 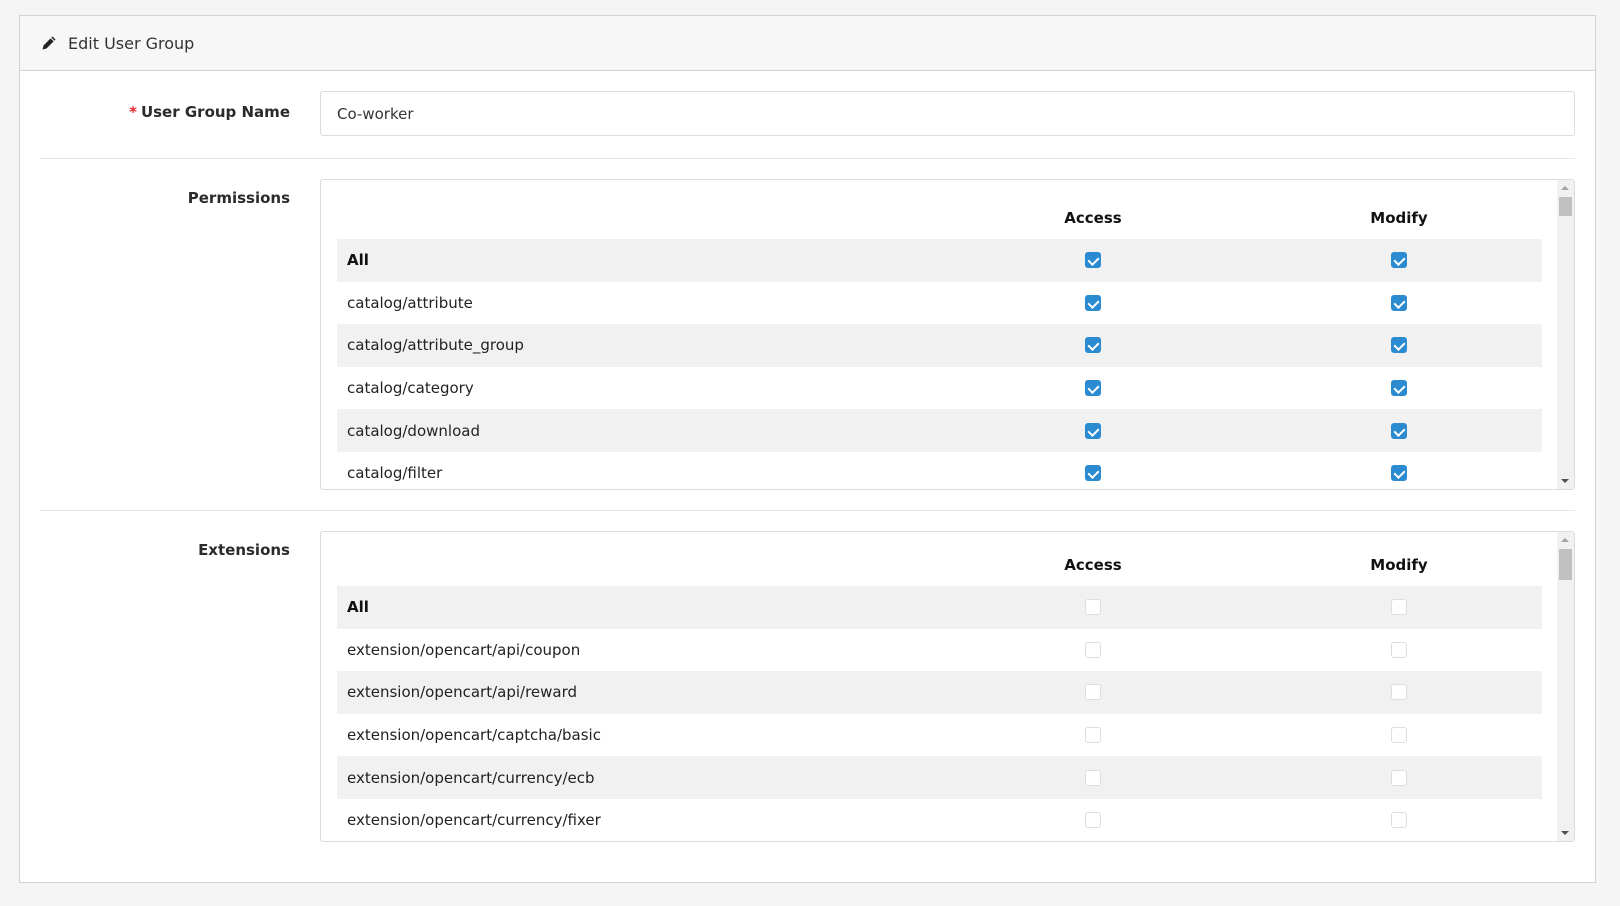 I want to click on permissions-label: Permissions, so click(x=238, y=198).